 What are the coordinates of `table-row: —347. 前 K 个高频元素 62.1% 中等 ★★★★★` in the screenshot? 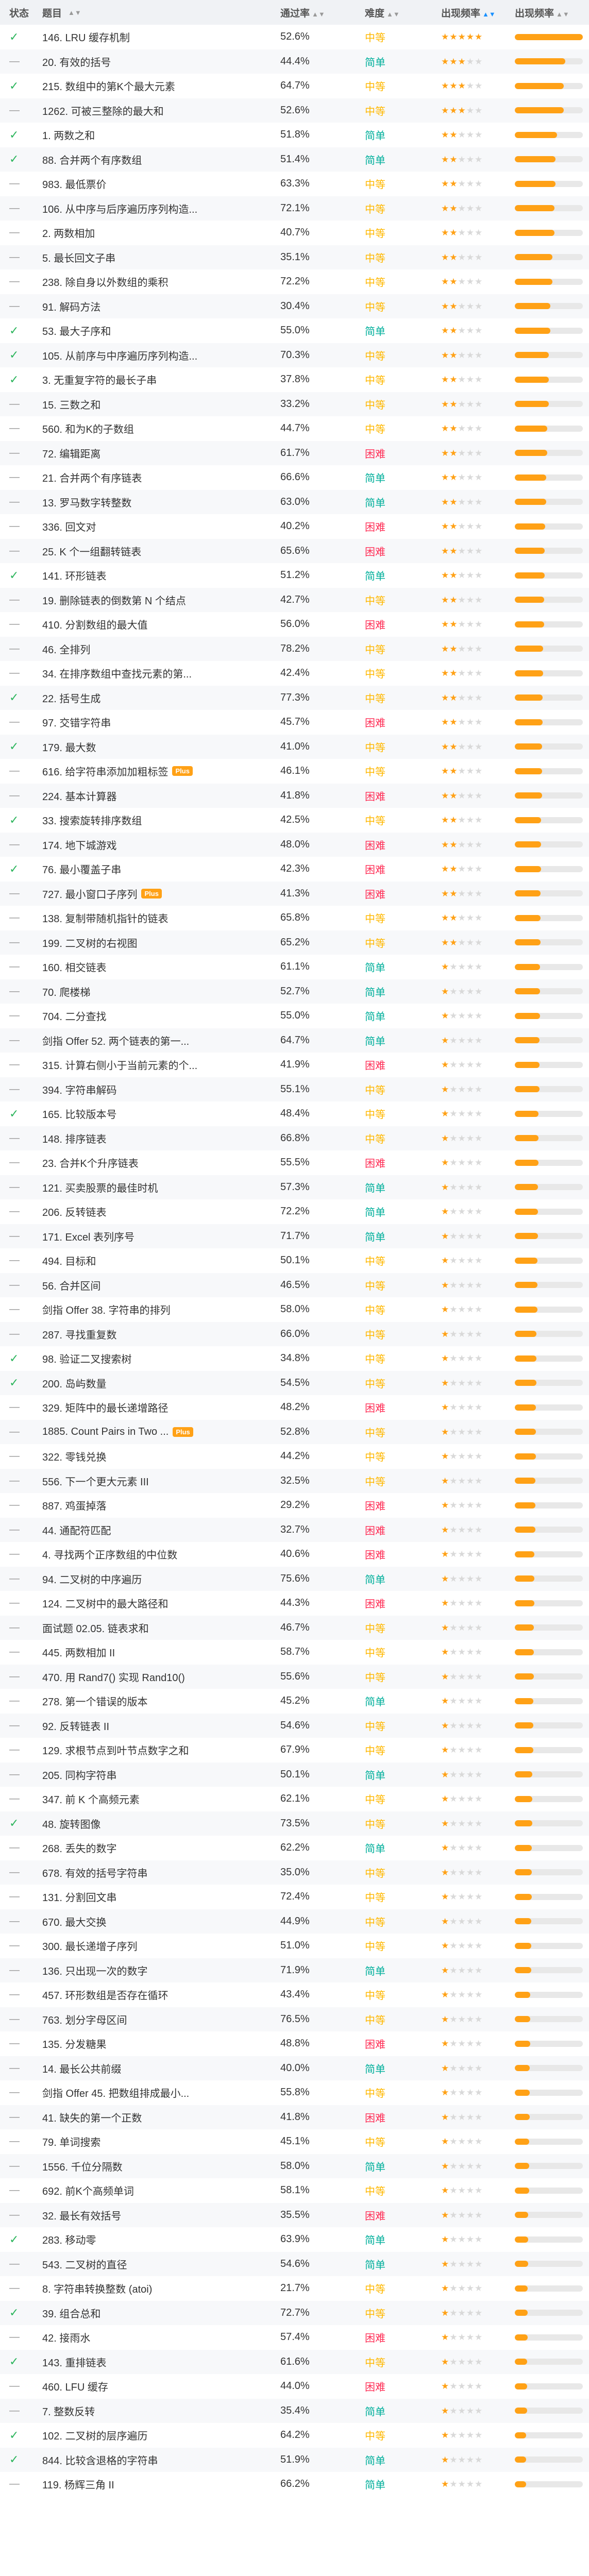 It's located at (294, 1799).